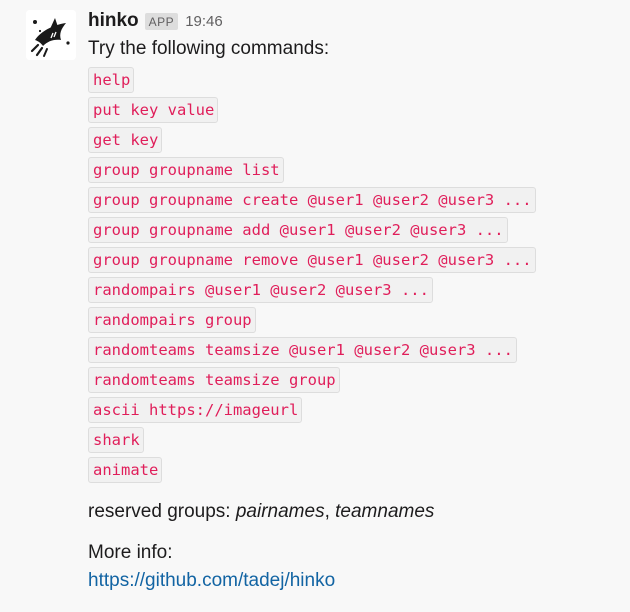 The image size is (630, 612). I want to click on command-row: randompairs group, so click(353, 320).